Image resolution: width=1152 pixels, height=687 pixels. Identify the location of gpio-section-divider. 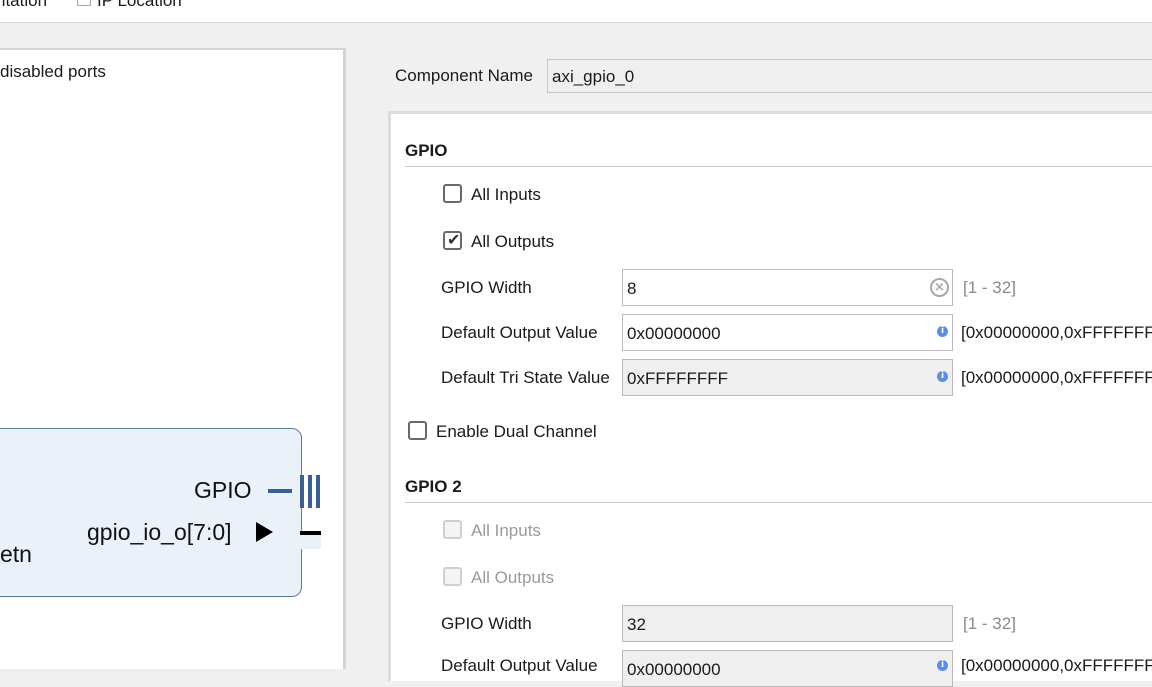
(778, 166).